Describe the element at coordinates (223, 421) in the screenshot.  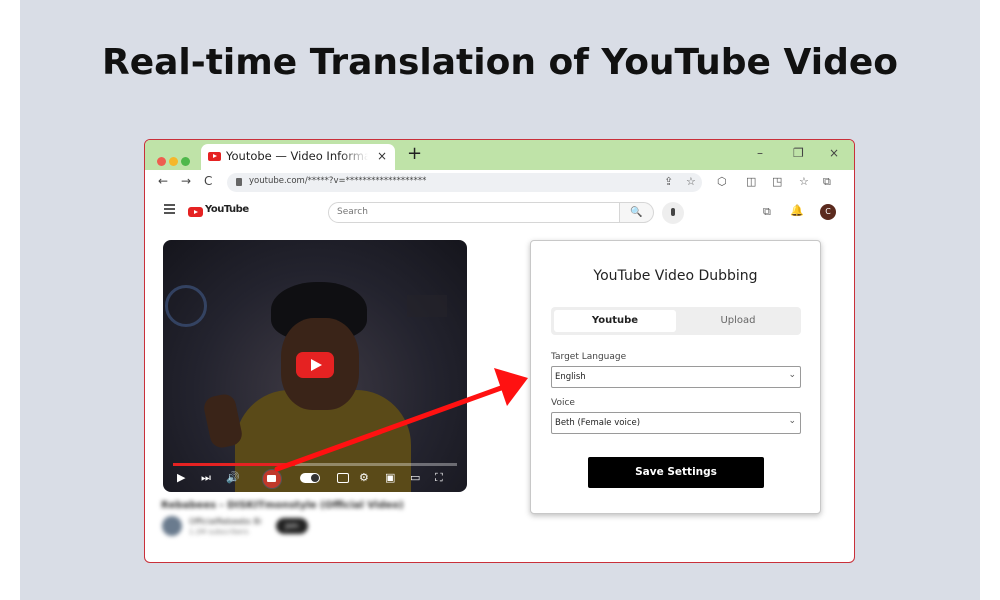
I see `person-hand` at that location.